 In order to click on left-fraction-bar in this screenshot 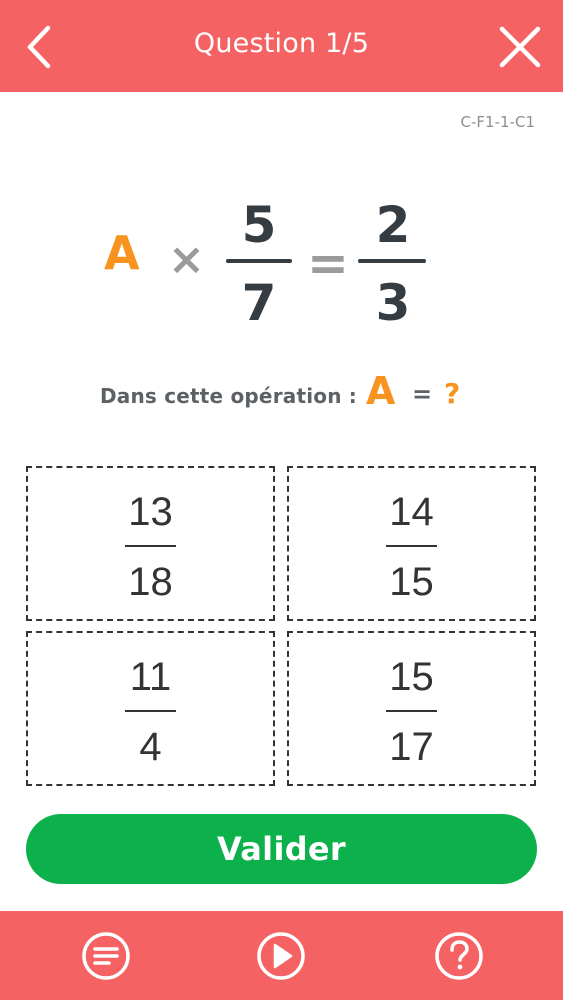, I will do `click(259, 261)`.